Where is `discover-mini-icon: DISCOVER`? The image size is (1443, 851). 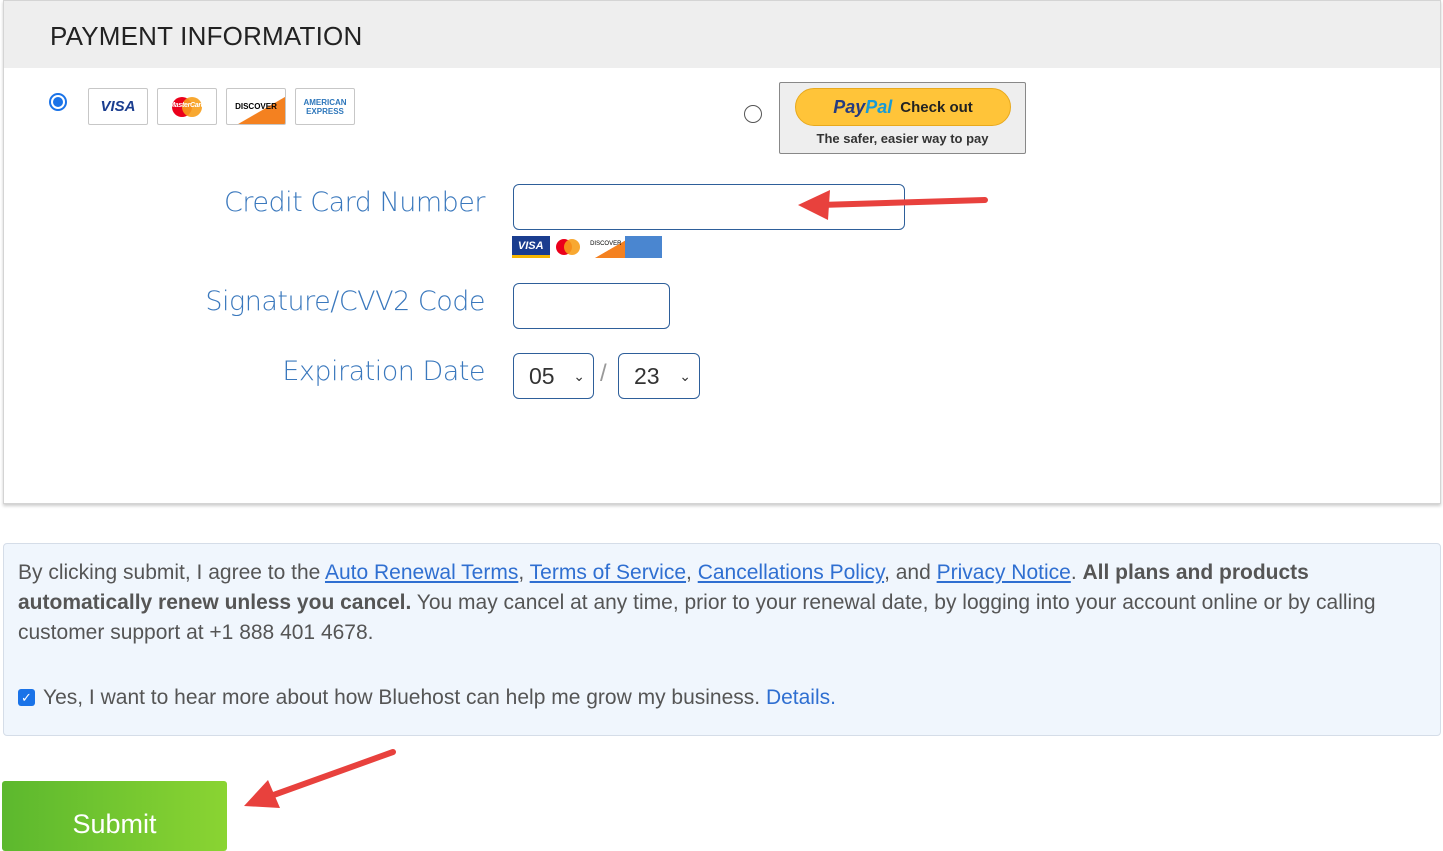 discover-mini-icon: DISCOVER is located at coordinates (606, 247).